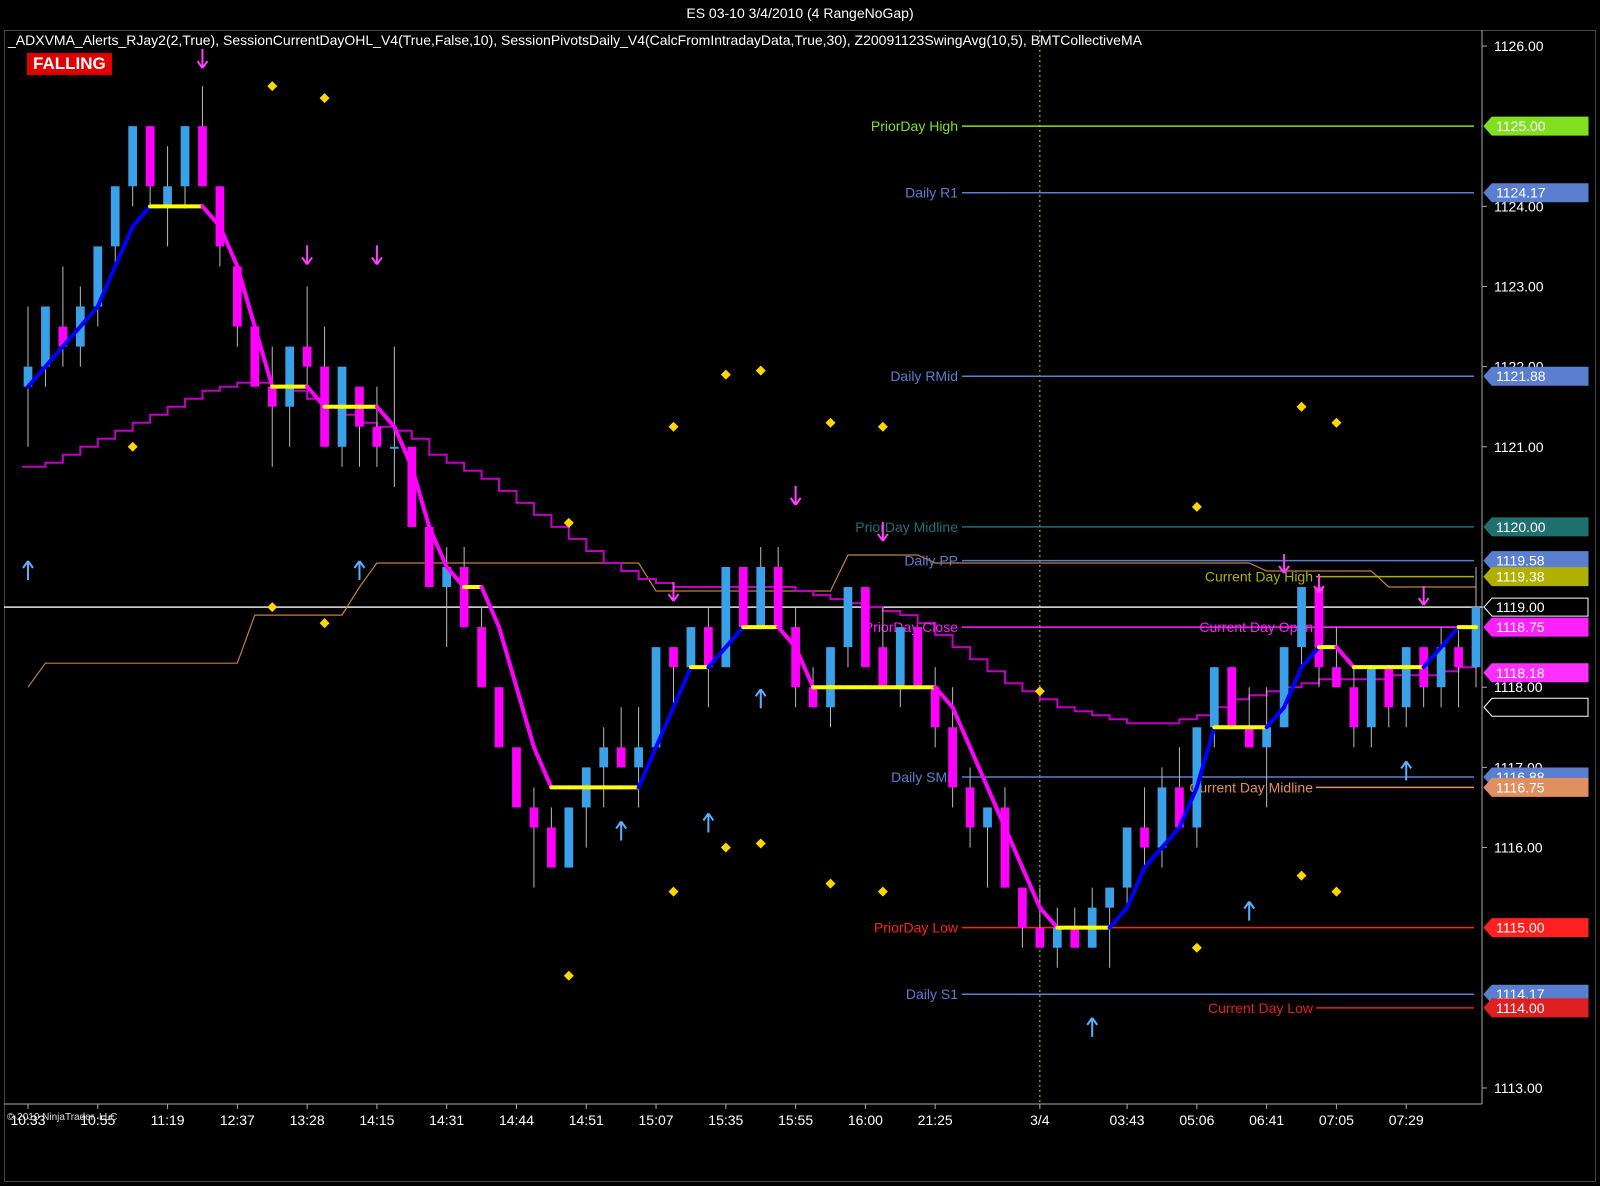 The height and width of the screenshot is (1186, 1600). What do you see at coordinates (656, 1120) in the screenshot?
I see `x-tick-label: 15:07` at bounding box center [656, 1120].